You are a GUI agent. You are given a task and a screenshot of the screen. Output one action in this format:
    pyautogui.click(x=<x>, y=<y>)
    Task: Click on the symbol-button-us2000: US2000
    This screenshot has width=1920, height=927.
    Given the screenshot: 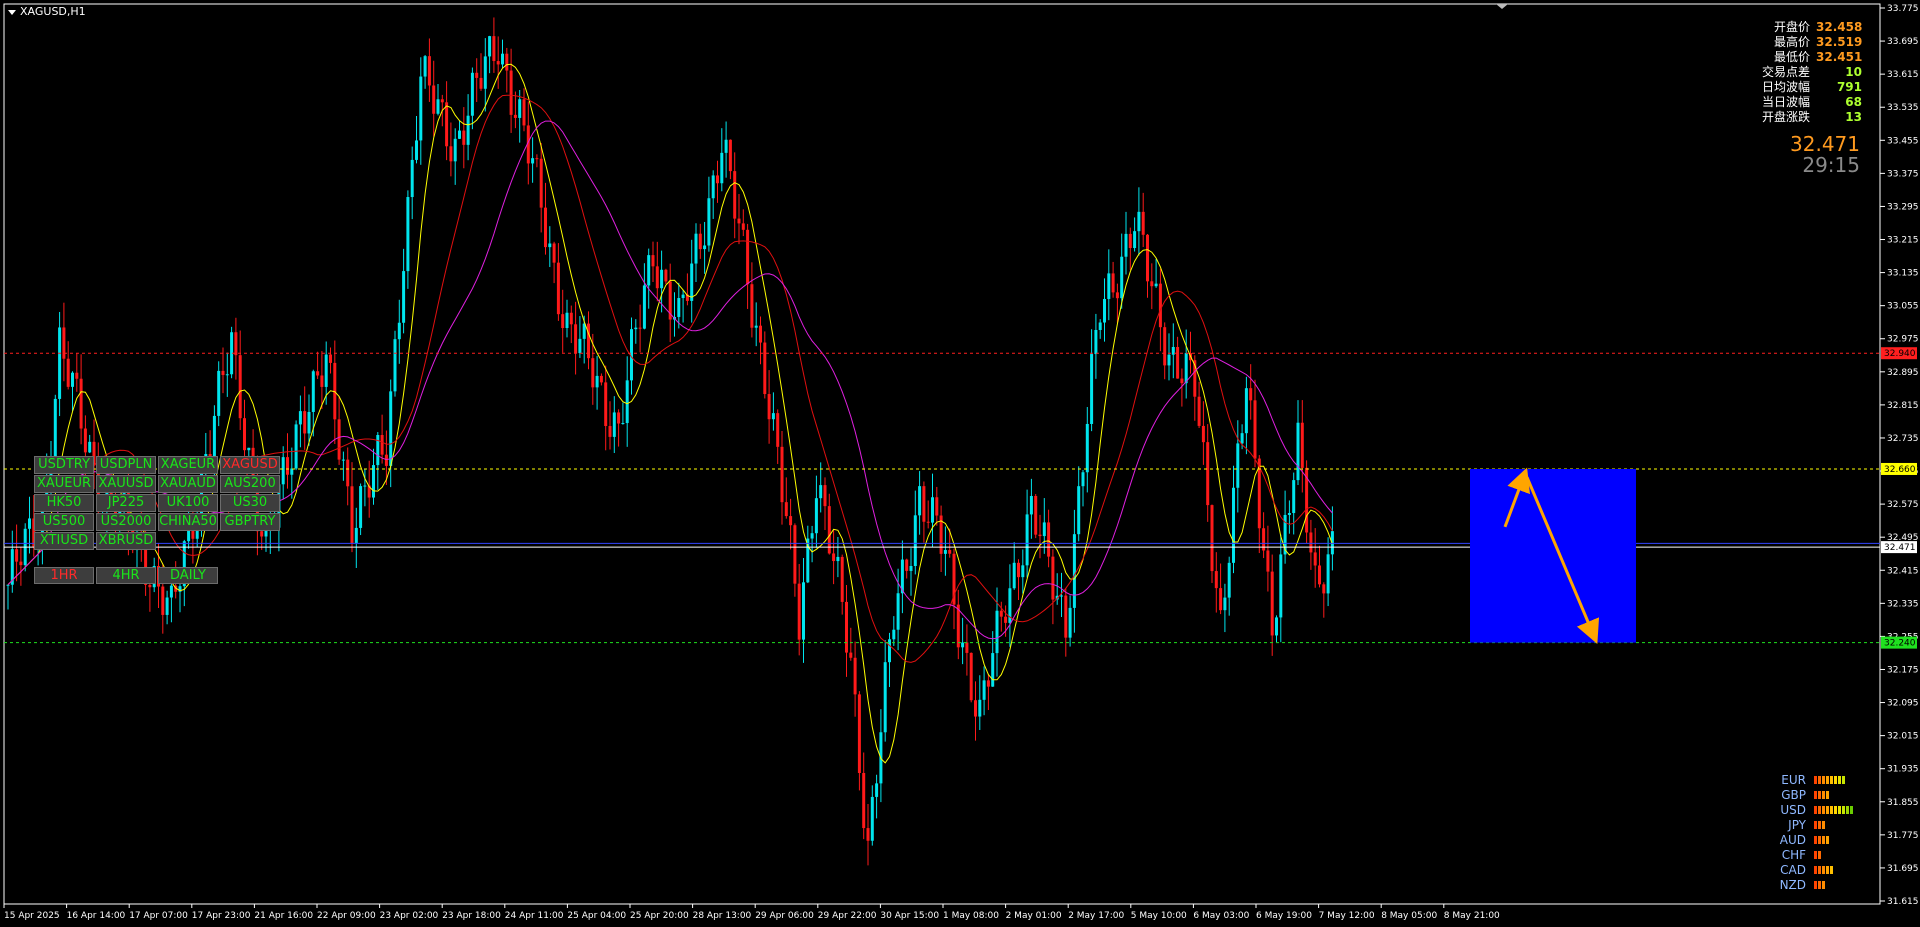 What is the action you would take?
    pyautogui.click(x=126, y=522)
    